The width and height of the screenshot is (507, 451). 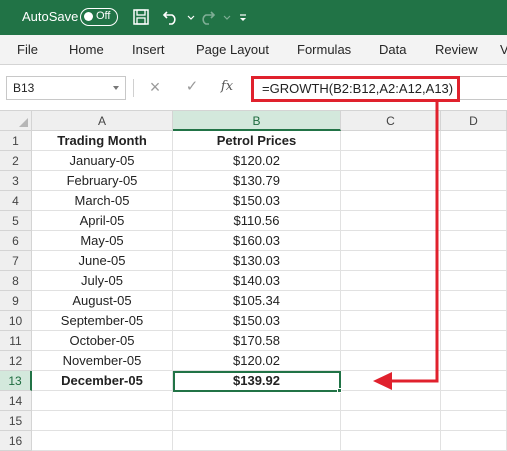 I want to click on cell-month: January-05, so click(x=102, y=161).